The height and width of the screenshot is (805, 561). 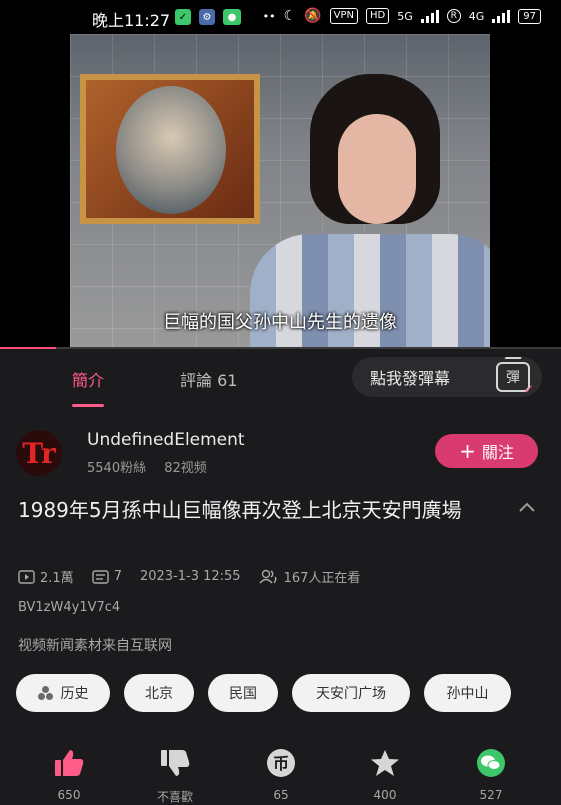 What do you see at coordinates (290, 16) in the screenshot?
I see `moon-icon: ☾` at bounding box center [290, 16].